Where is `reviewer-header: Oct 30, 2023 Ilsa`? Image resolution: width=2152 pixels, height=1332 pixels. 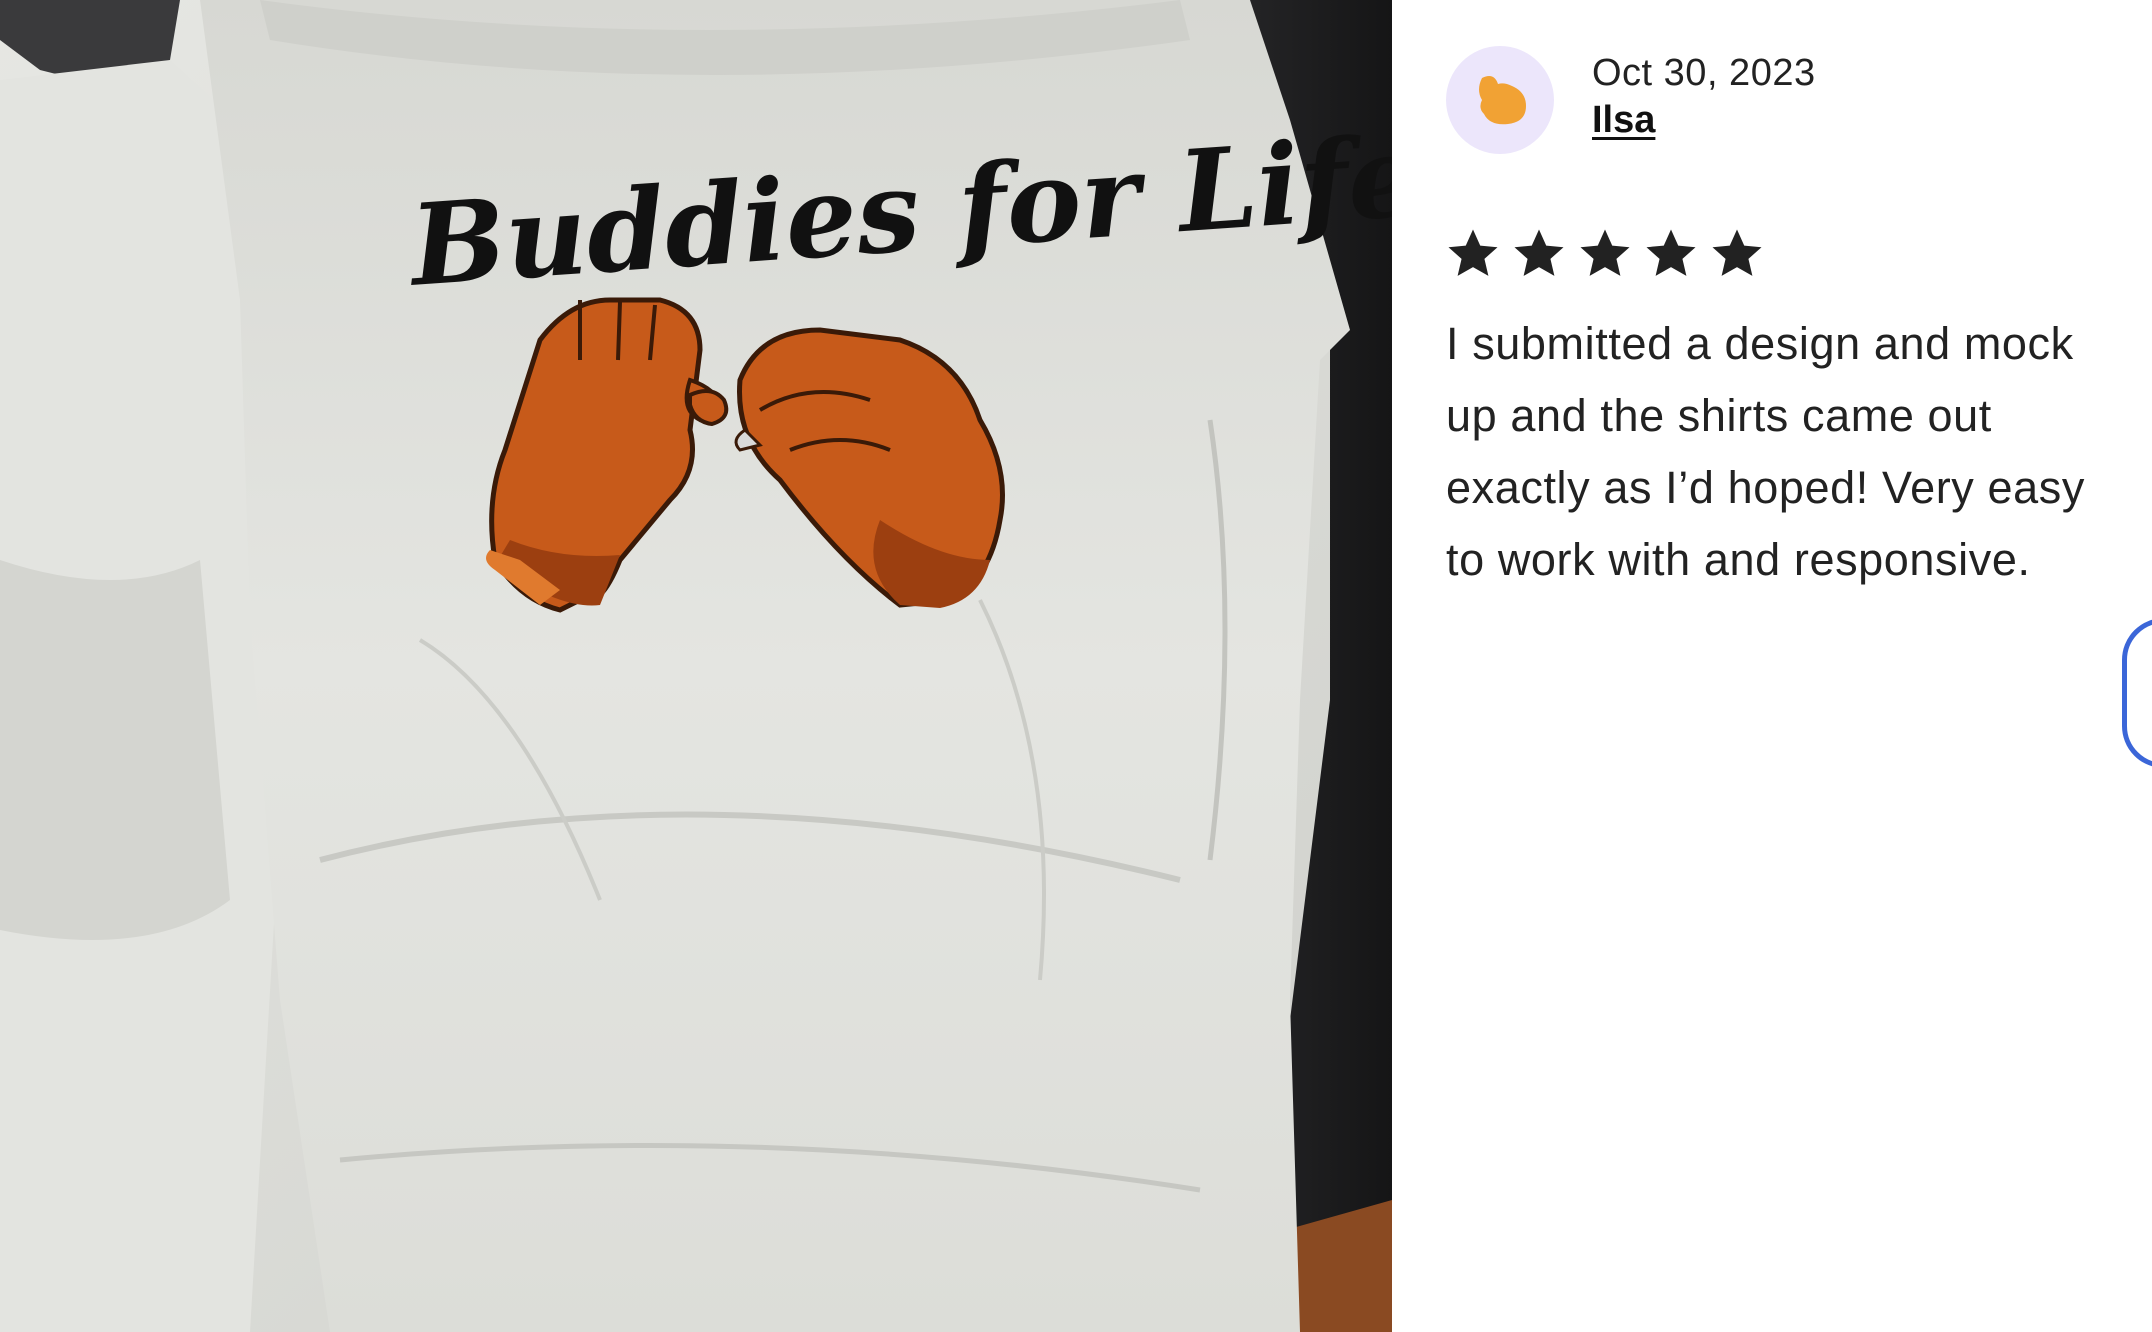 reviewer-header: Oct 30, 2023 Ilsa is located at coordinates (1631, 100).